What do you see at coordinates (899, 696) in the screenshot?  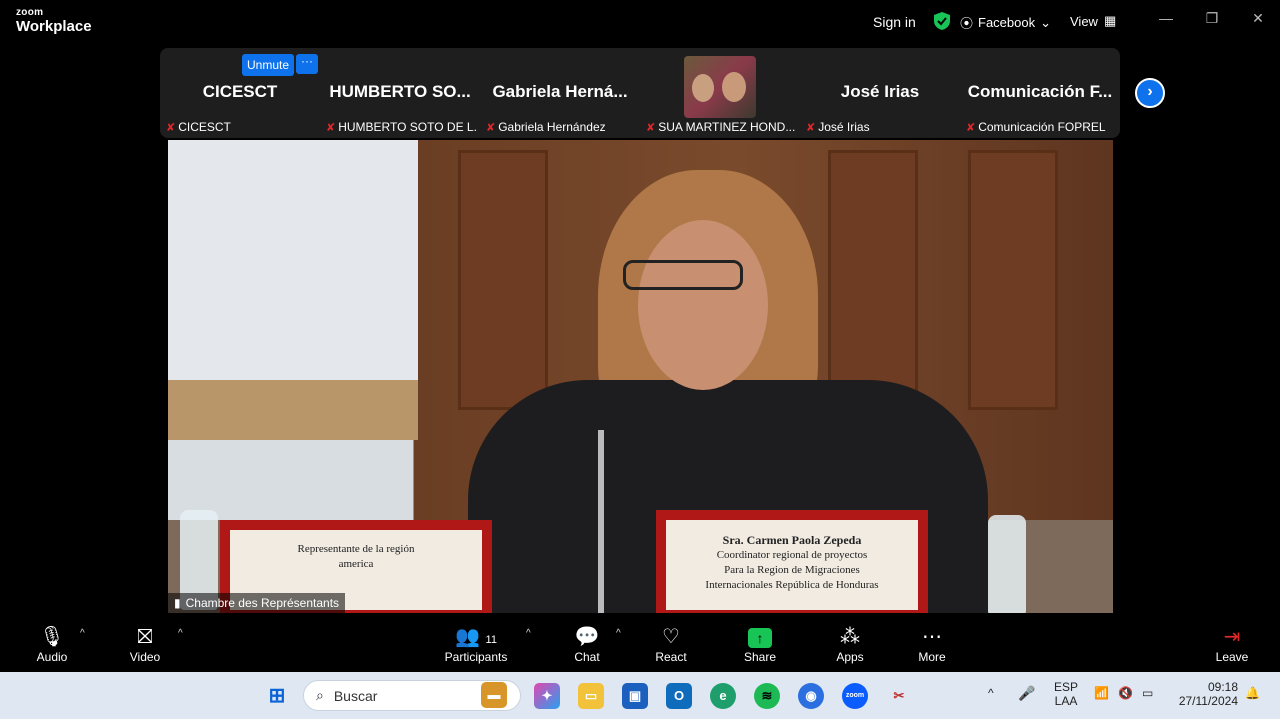 I see `snipping-tool-icon: ✂` at bounding box center [899, 696].